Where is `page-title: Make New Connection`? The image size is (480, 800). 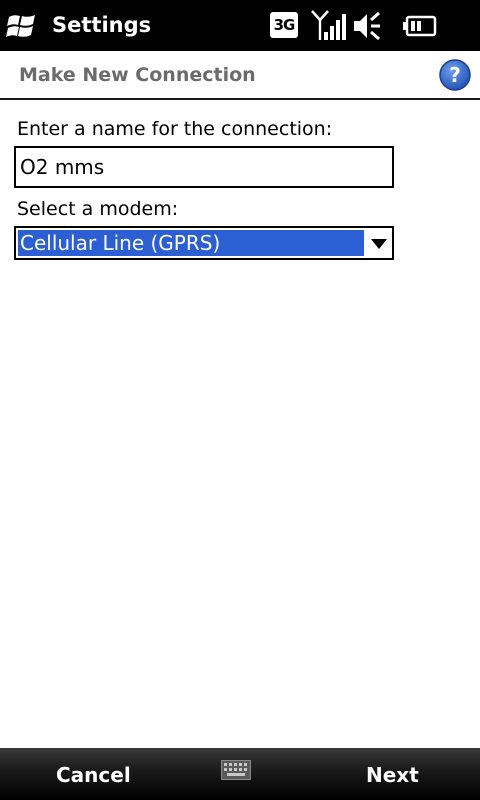
page-title: Make New Connection is located at coordinates (137, 75).